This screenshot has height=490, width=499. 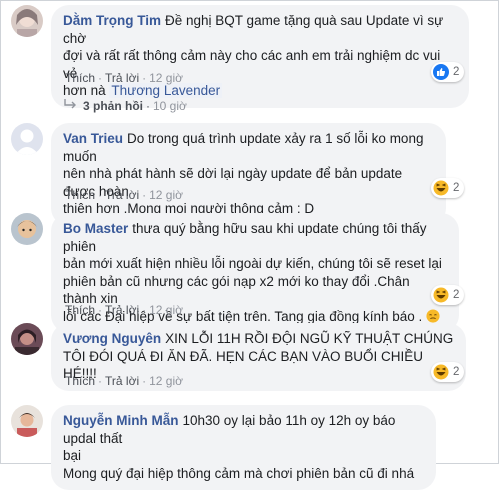 What do you see at coordinates (170, 106) in the screenshot?
I see `replies-time: 10 giờ` at bounding box center [170, 106].